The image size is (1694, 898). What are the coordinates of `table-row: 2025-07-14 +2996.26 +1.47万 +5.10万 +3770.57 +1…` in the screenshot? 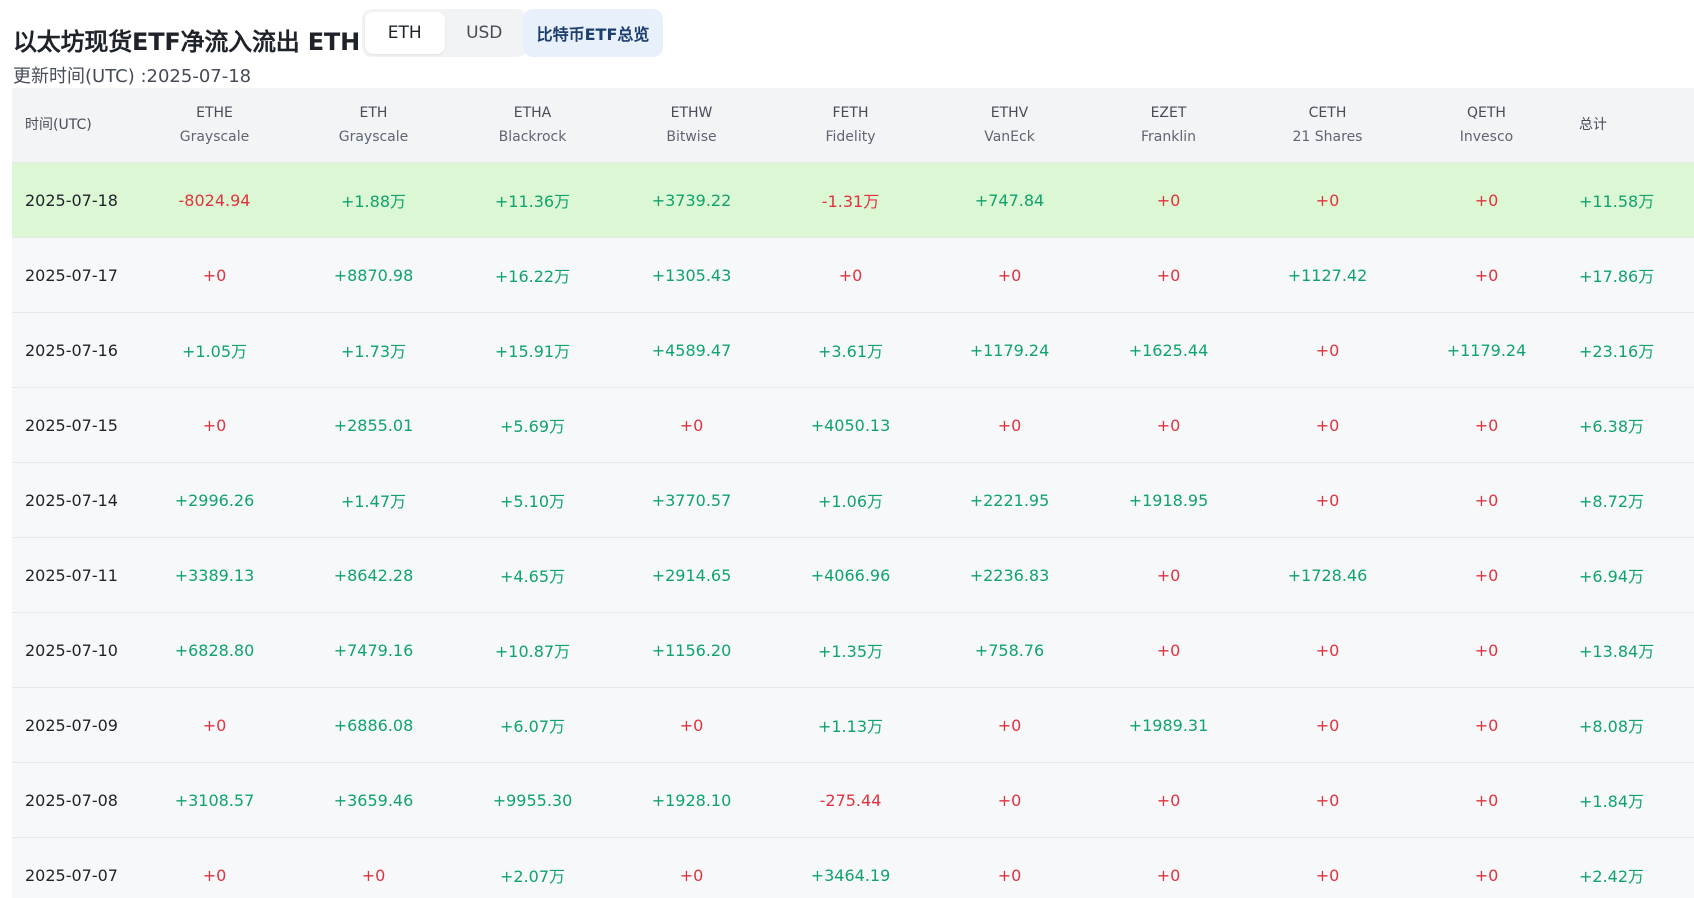 It's located at (853, 500).